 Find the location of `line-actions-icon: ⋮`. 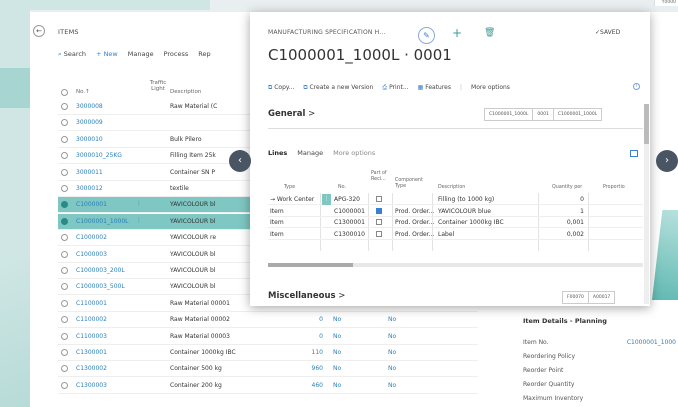

line-actions-icon: ⋮ is located at coordinates (326, 199).